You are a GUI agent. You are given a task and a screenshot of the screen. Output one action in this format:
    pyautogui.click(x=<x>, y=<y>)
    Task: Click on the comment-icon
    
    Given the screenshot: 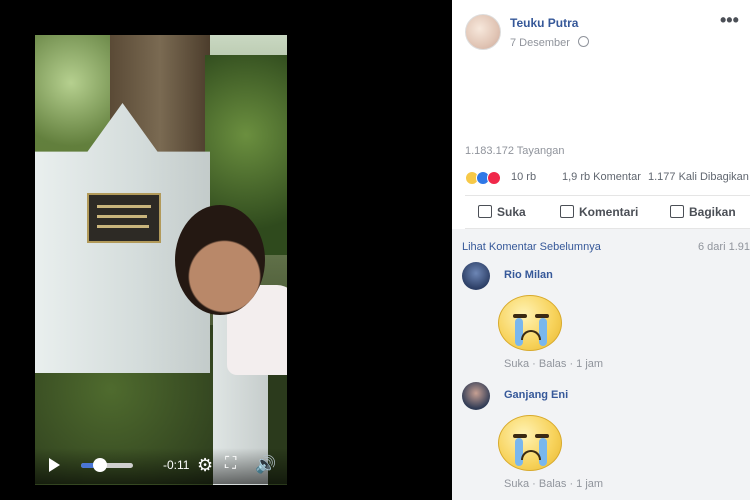 What is the action you would take?
    pyautogui.click(x=567, y=211)
    